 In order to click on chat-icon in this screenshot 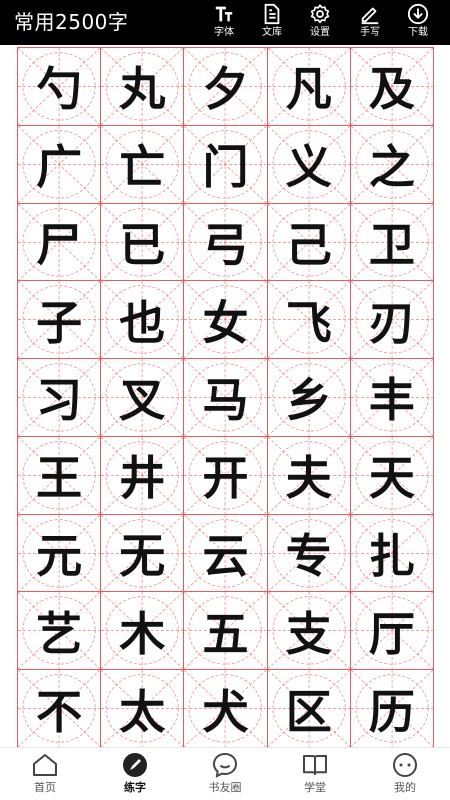, I will do `click(225, 765)`.